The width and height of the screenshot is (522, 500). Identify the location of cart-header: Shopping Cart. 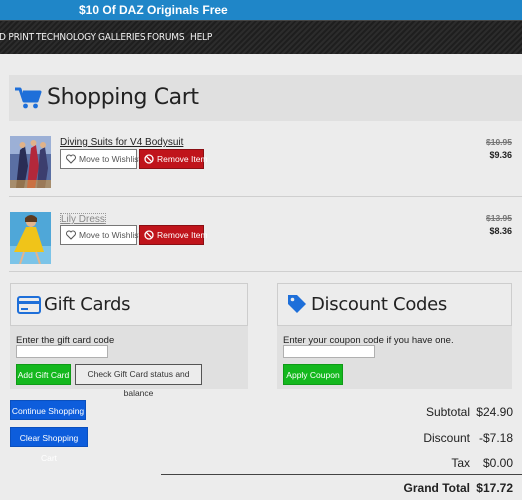
(265, 98).